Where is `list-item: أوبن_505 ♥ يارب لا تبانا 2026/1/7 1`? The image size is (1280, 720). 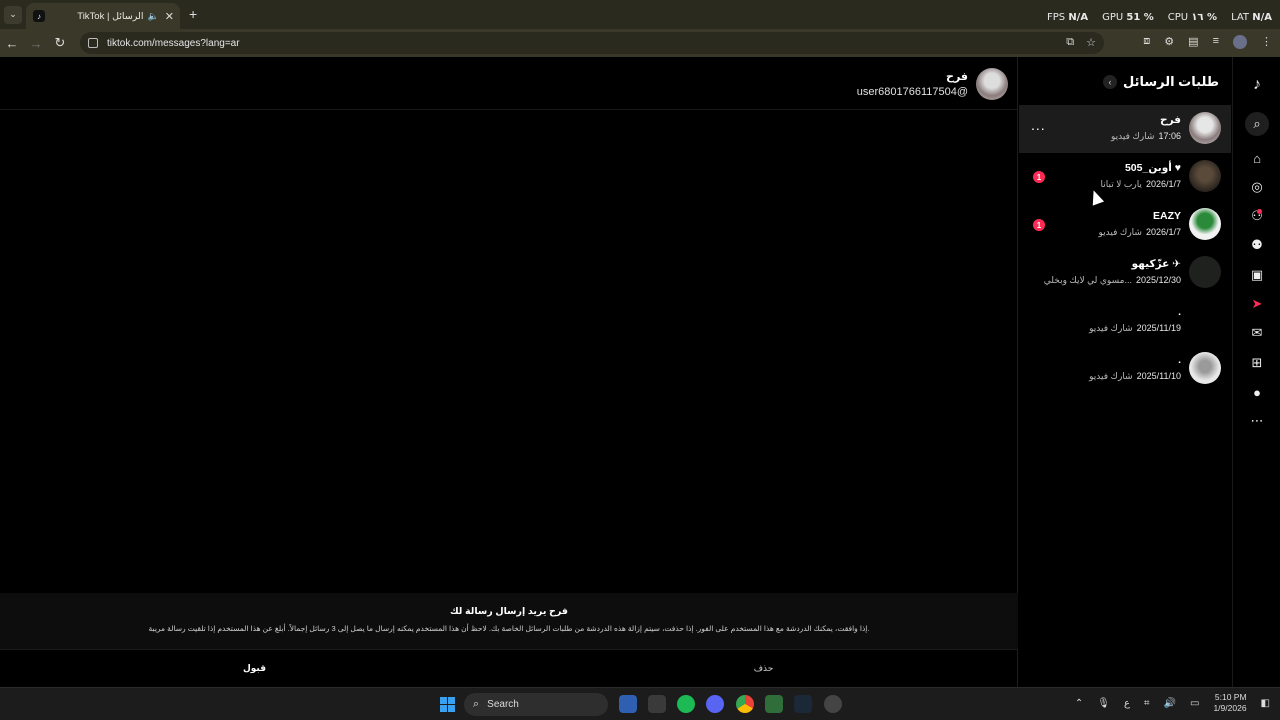
list-item: أوبن_505 ♥ يارب لا تبانا 2026/1/7 1 is located at coordinates (1125, 177).